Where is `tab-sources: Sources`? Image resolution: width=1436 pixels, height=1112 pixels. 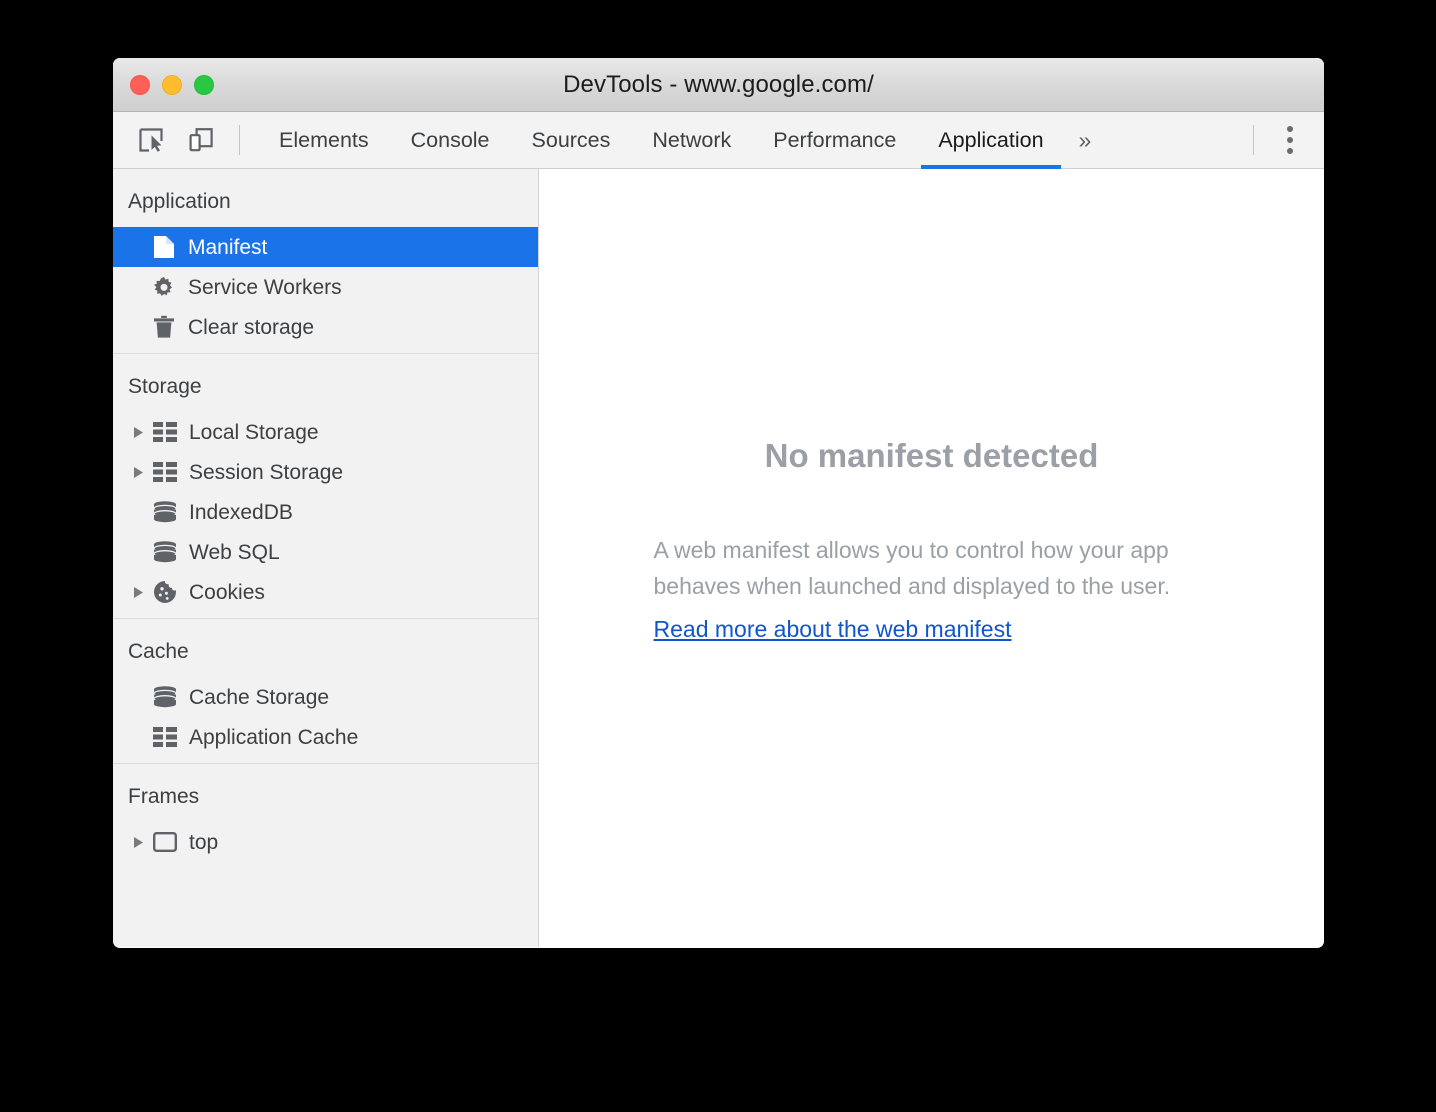
tab-sources: Sources is located at coordinates (571, 140).